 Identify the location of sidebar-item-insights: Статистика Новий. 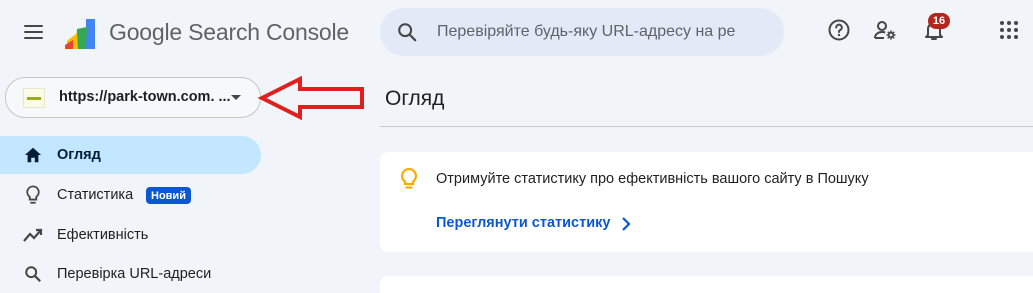
(130, 195).